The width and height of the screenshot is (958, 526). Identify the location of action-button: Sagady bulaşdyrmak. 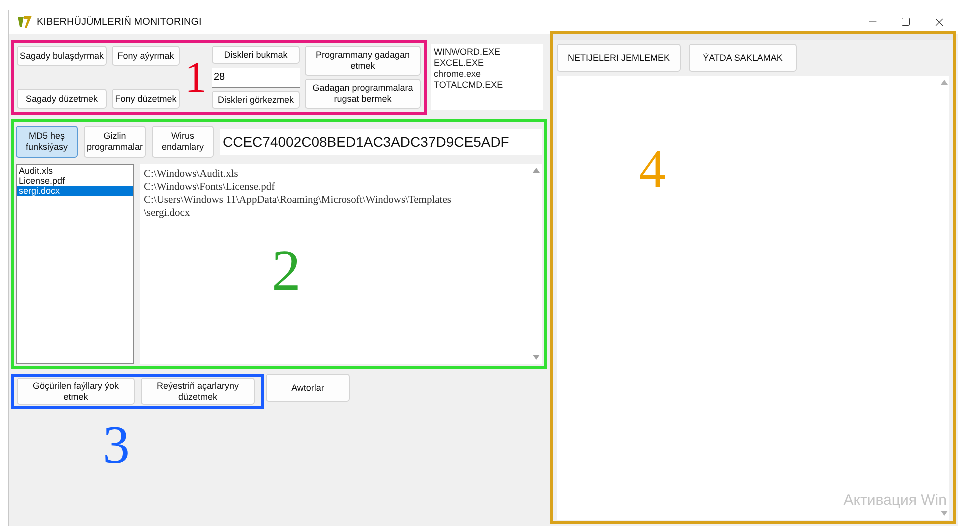
(62, 56).